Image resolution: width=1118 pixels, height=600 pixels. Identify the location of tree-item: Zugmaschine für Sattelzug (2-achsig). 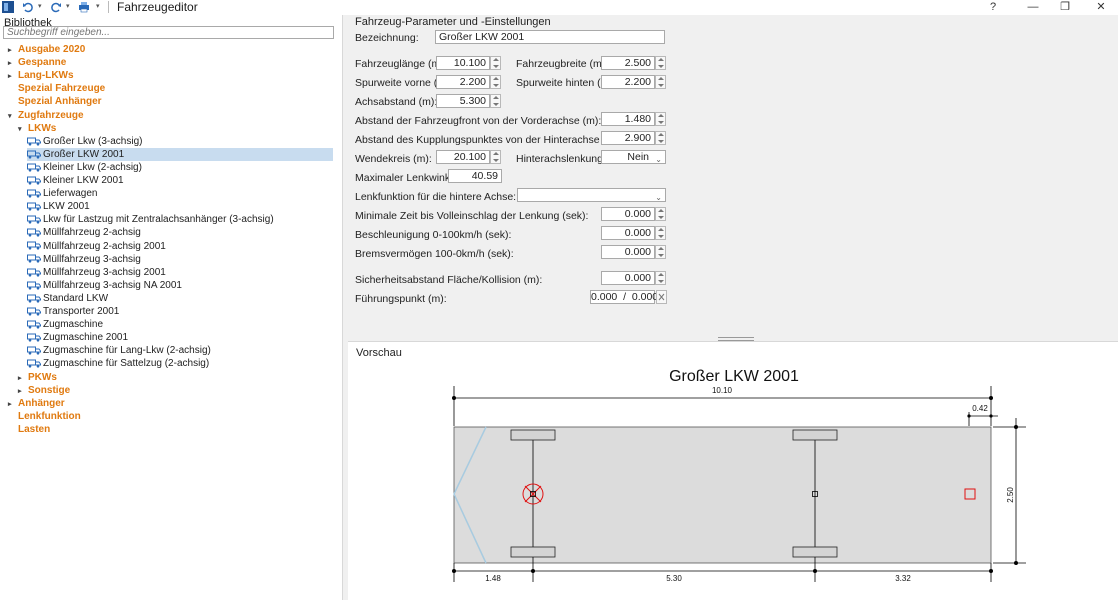
(118, 363).